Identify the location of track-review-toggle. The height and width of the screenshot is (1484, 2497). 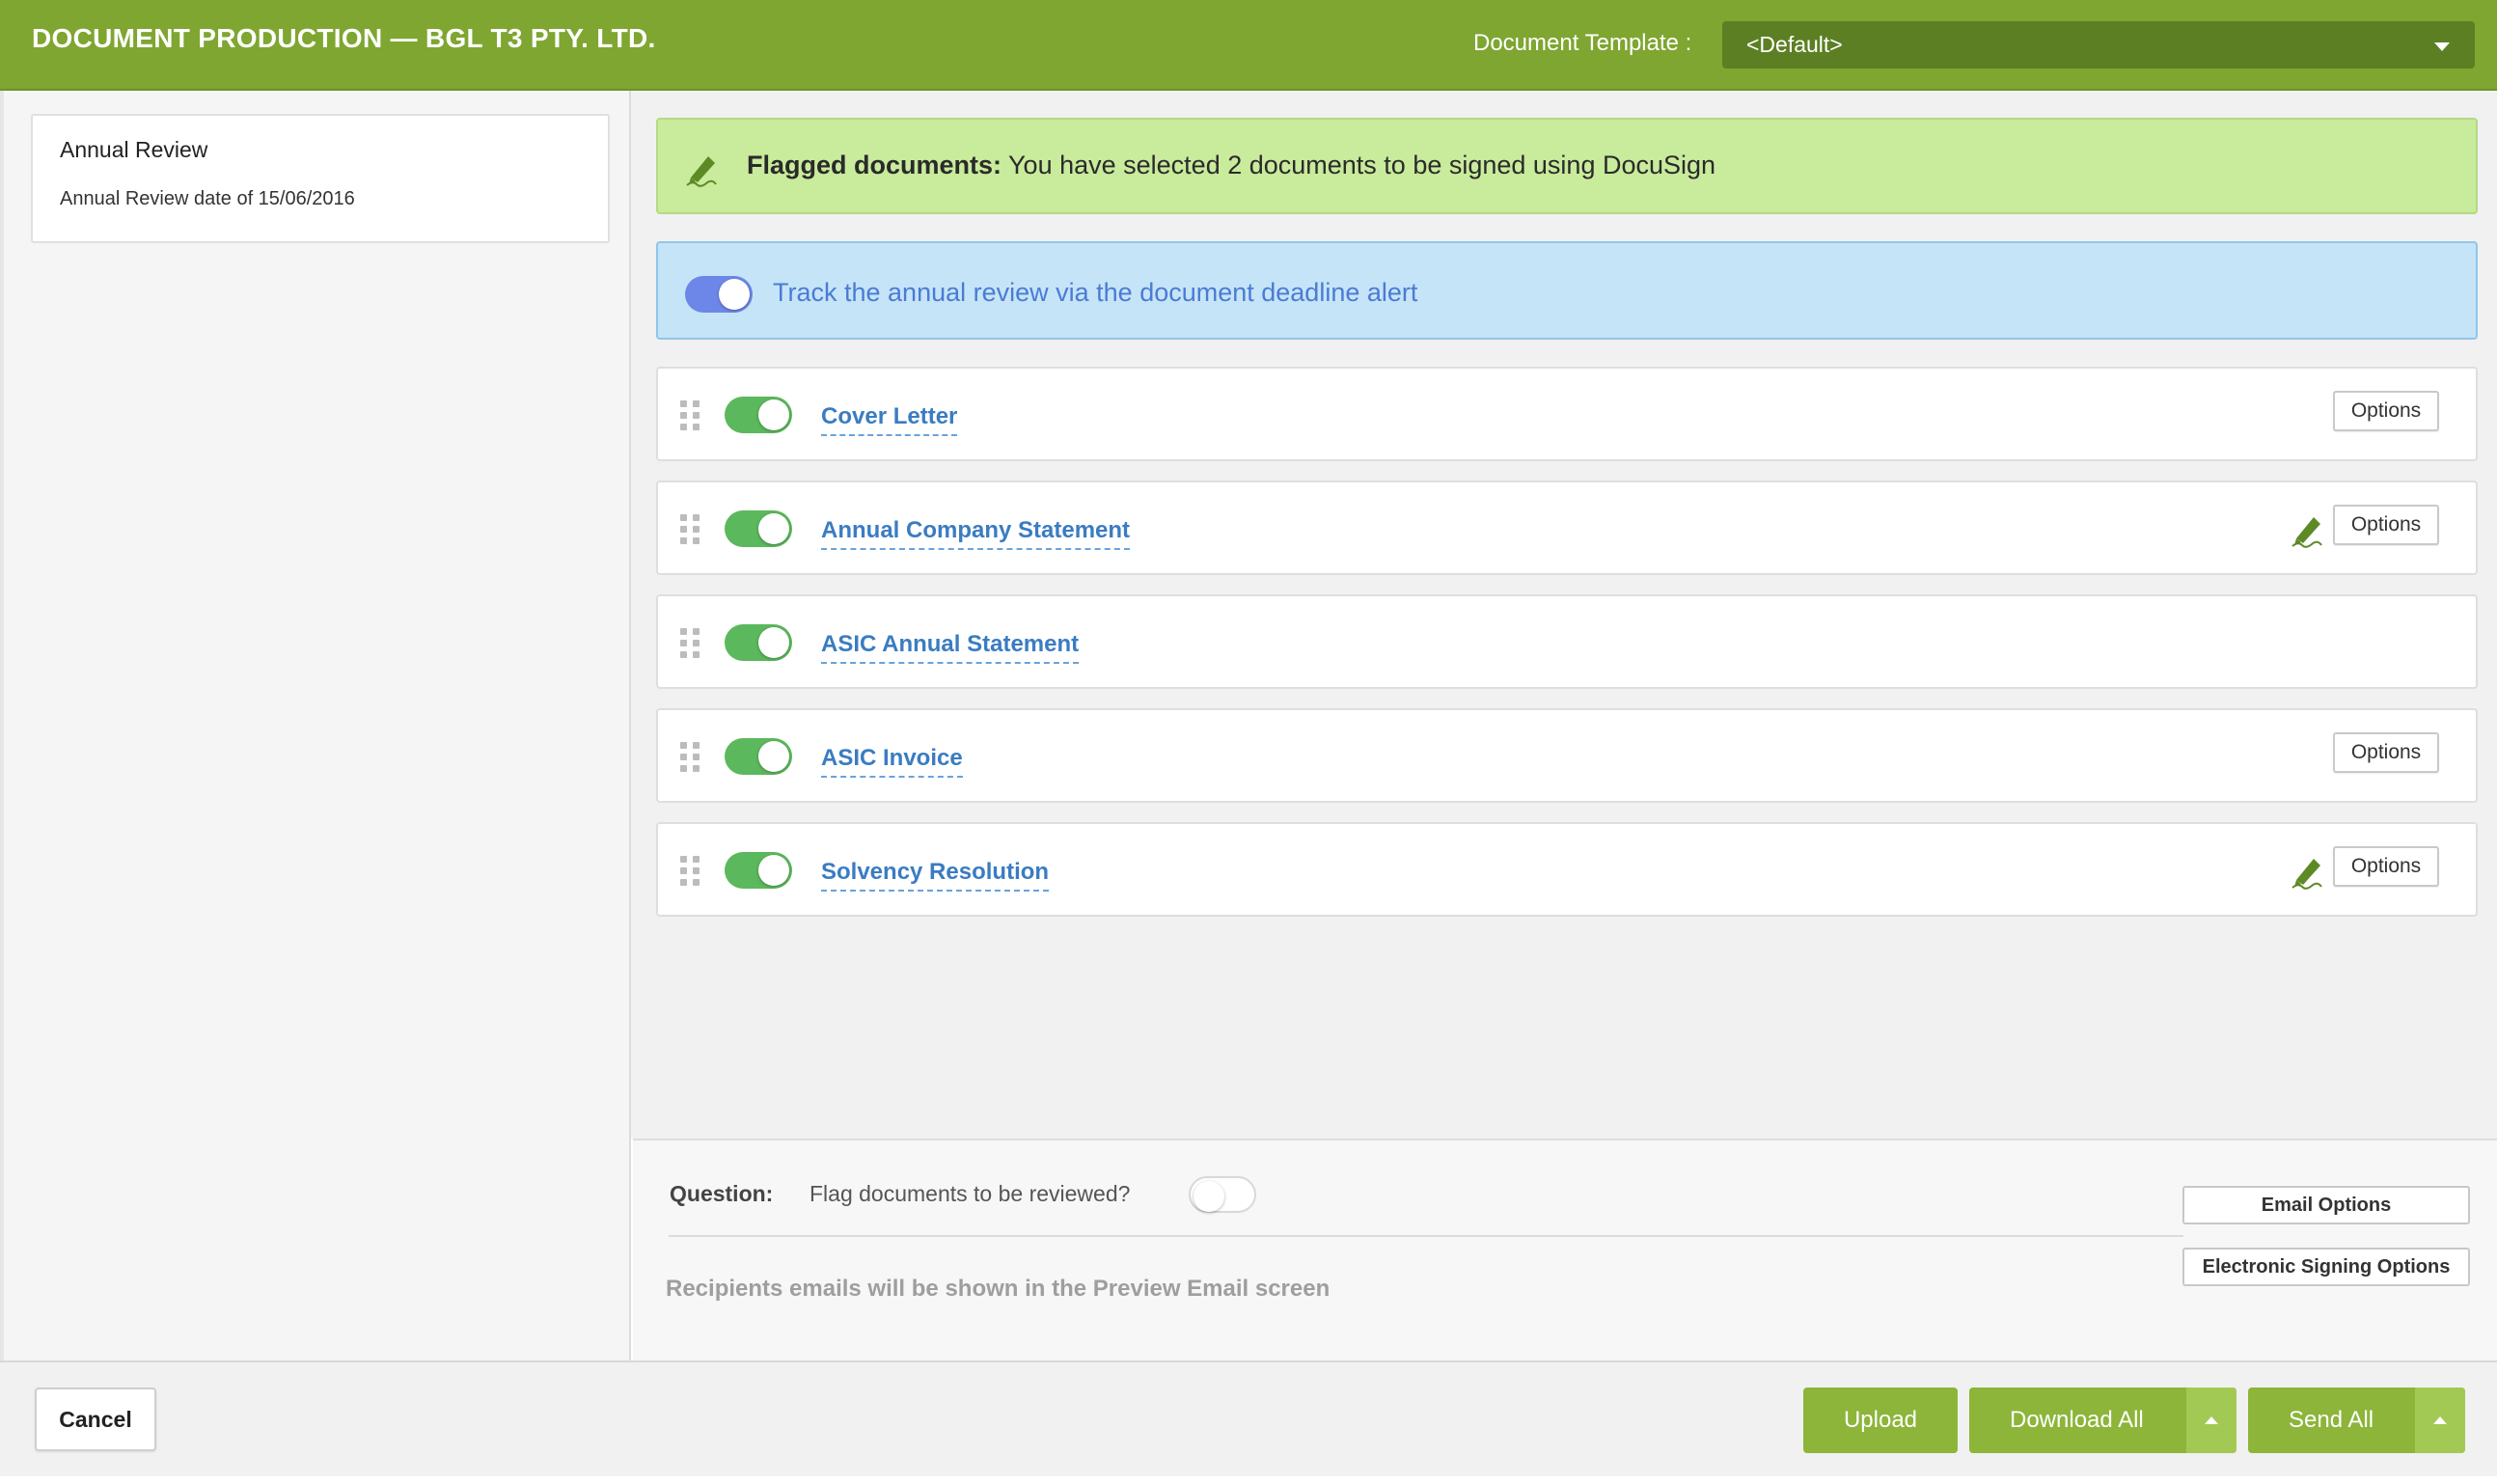
(719, 294).